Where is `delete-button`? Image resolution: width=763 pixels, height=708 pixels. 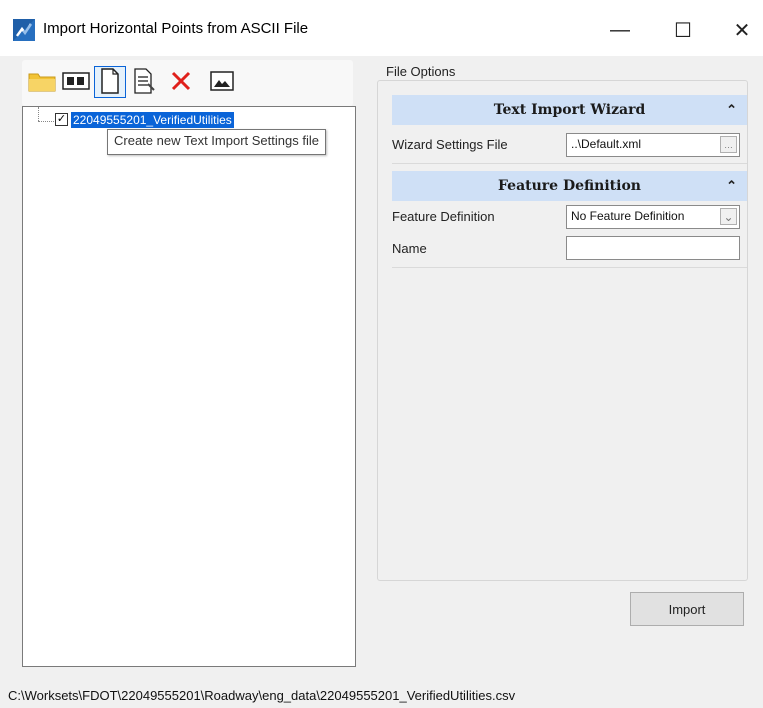 delete-button is located at coordinates (181, 82).